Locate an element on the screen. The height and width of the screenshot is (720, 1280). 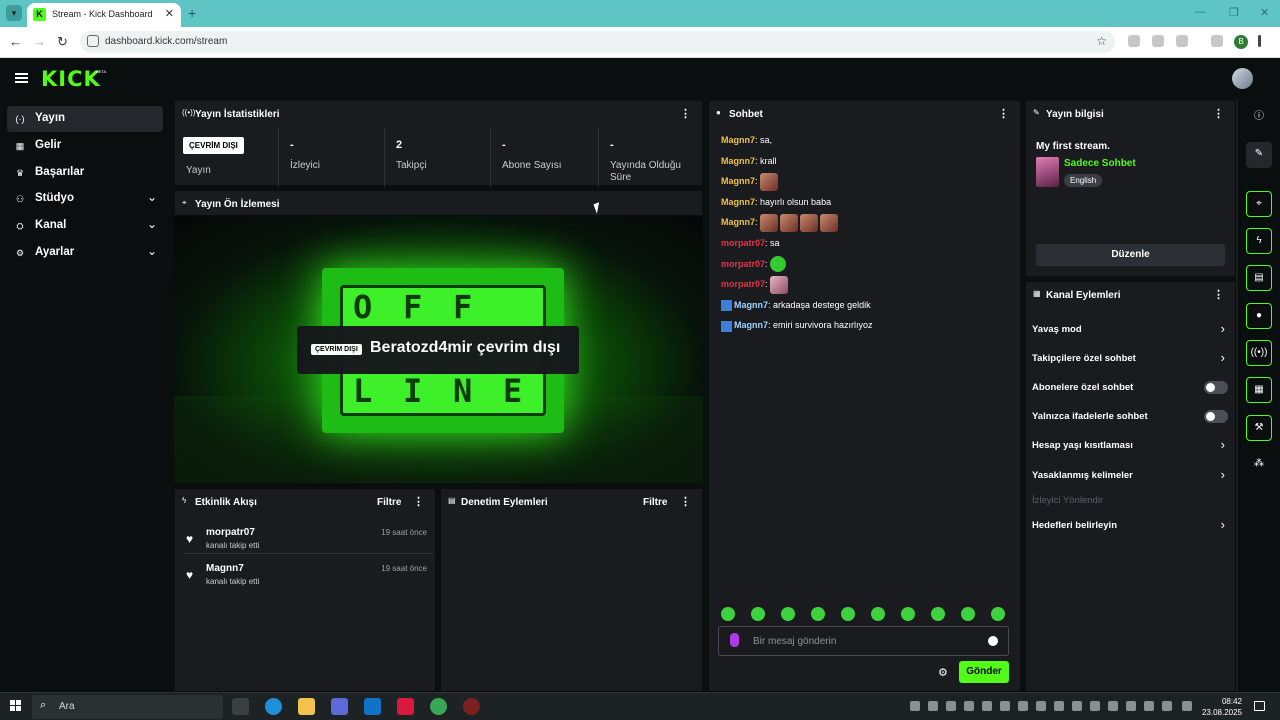
pen-icon is located at coordinates (1187, 706).